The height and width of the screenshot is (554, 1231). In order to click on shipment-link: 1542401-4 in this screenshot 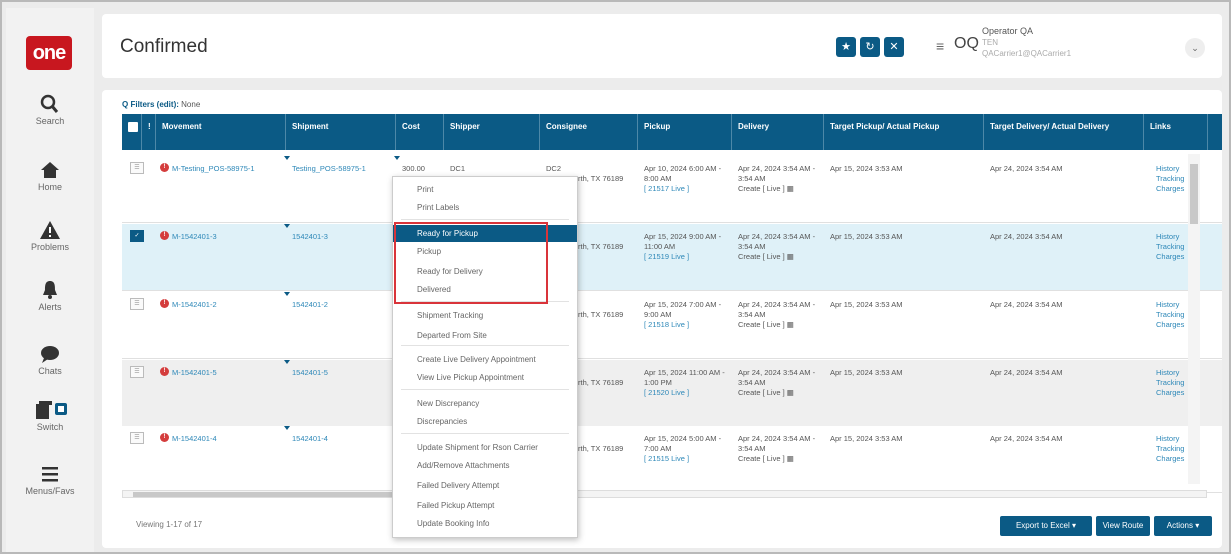, I will do `click(342, 439)`.